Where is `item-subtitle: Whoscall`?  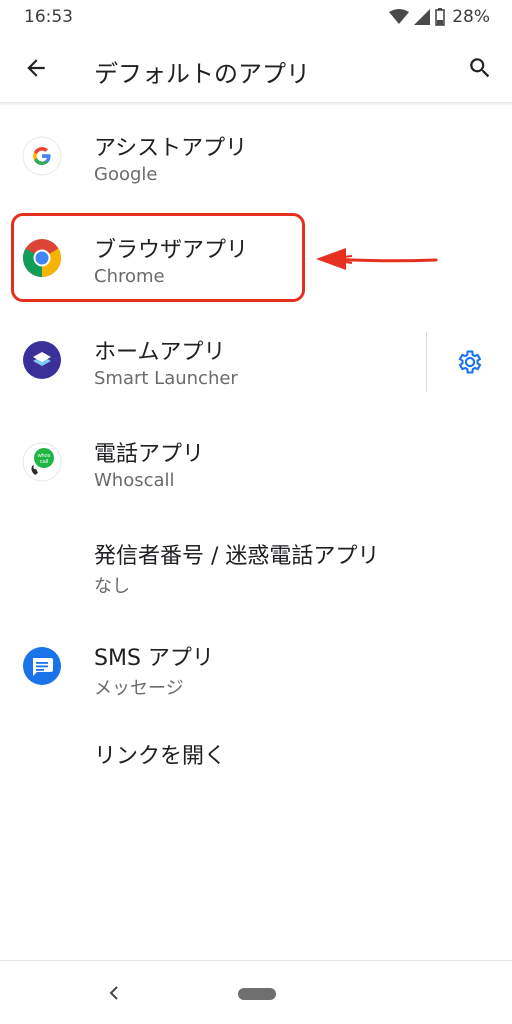 item-subtitle: Whoscall is located at coordinates (134, 480).